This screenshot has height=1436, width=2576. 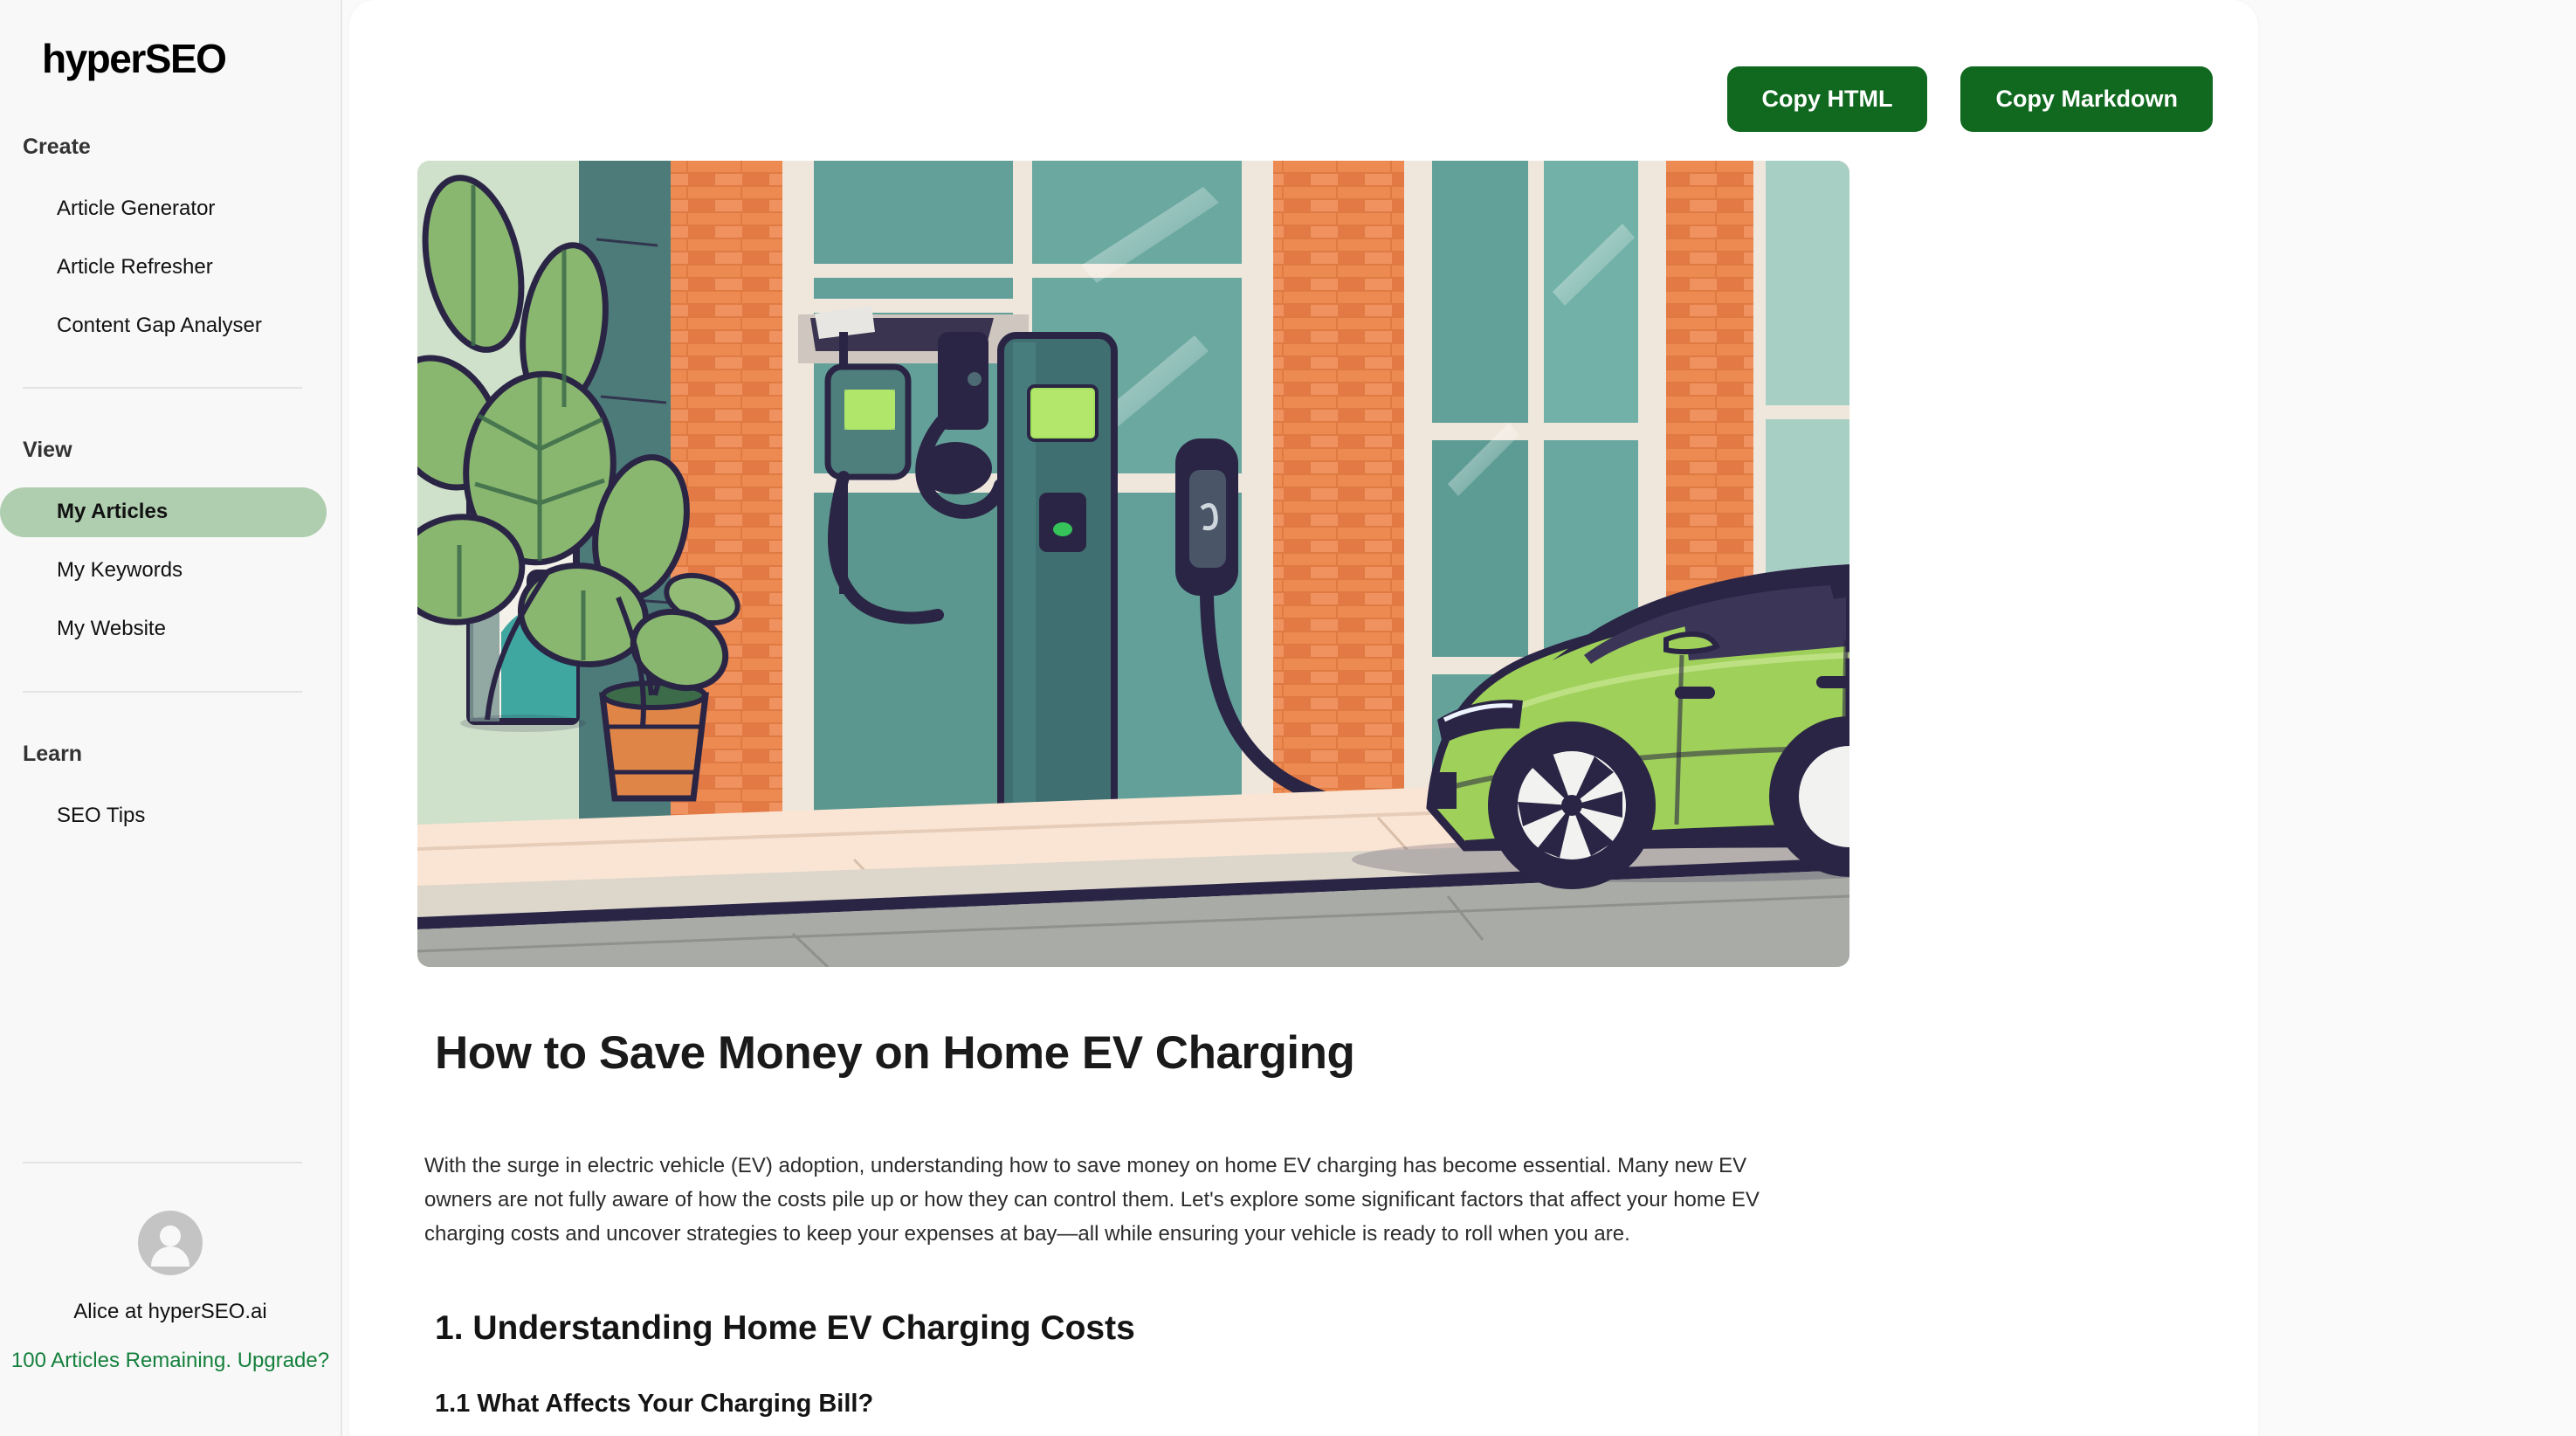 I want to click on credits-upgrade-link: 100 Articles Remaining. Upgrade?, so click(x=170, y=1361).